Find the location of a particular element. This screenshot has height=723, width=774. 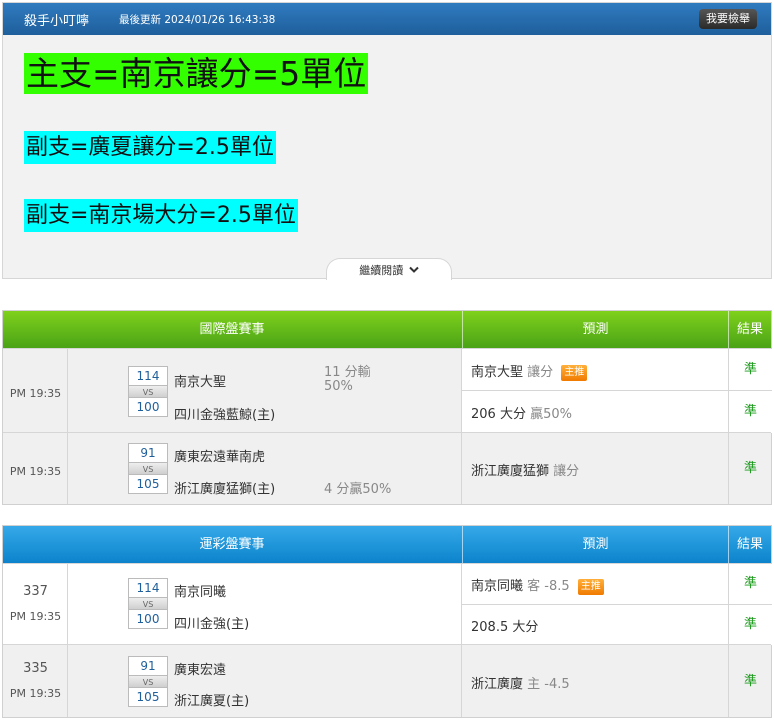

prediction-type: 主 -4.5 is located at coordinates (548, 684).